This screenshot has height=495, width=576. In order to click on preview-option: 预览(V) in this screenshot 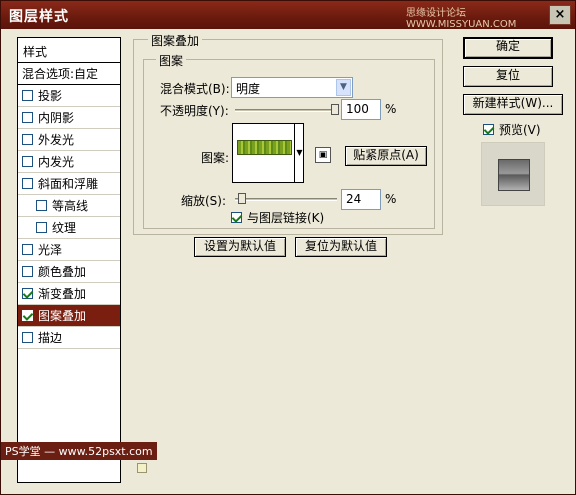, I will do `click(512, 129)`.